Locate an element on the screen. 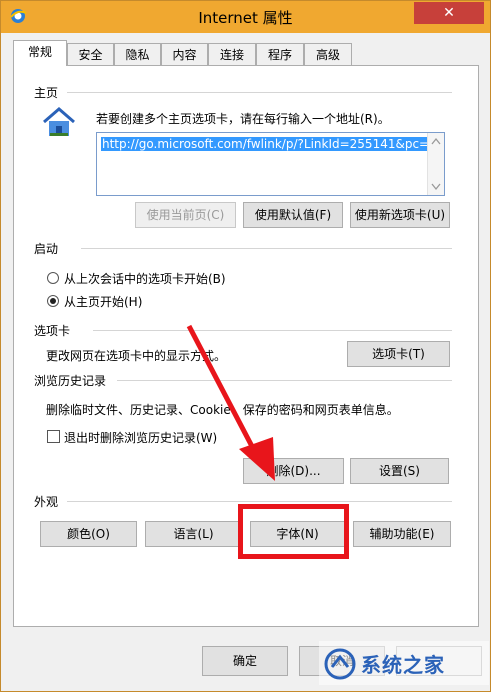 Image resolution: width=491 pixels, height=692 pixels. close-icon: ✕ is located at coordinates (449, 13).